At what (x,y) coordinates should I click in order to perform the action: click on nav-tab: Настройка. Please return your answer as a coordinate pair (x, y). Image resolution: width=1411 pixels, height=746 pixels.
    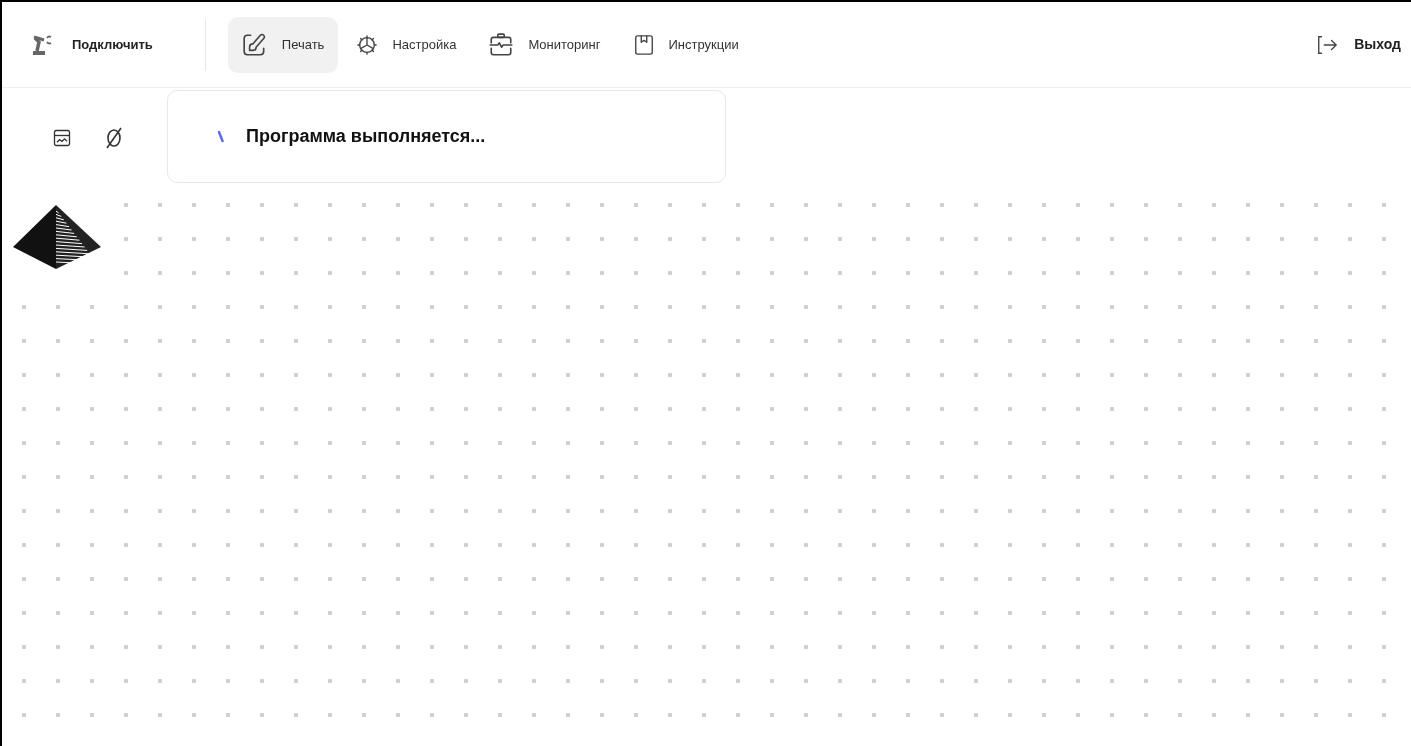
    Looking at the image, I should click on (406, 44).